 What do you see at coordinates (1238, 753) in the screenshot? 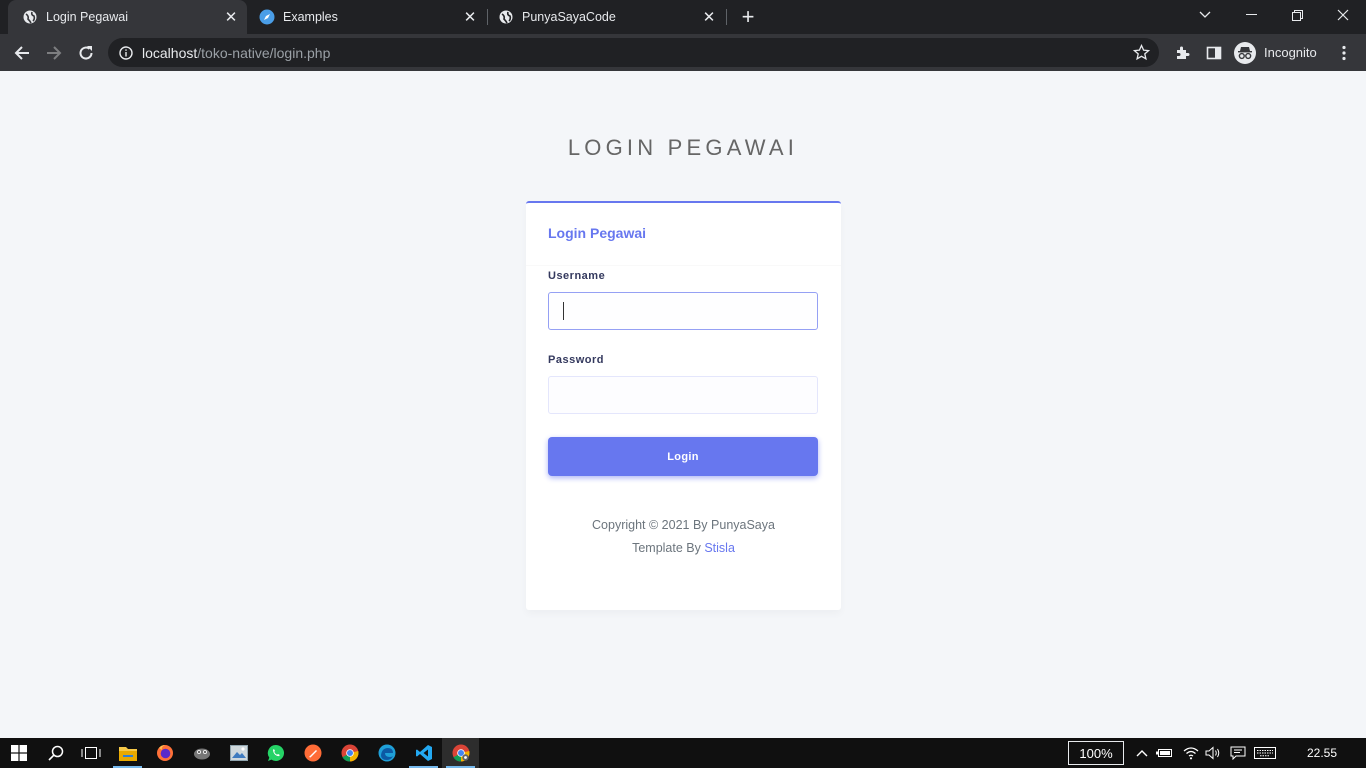
I see `notification-icon` at bounding box center [1238, 753].